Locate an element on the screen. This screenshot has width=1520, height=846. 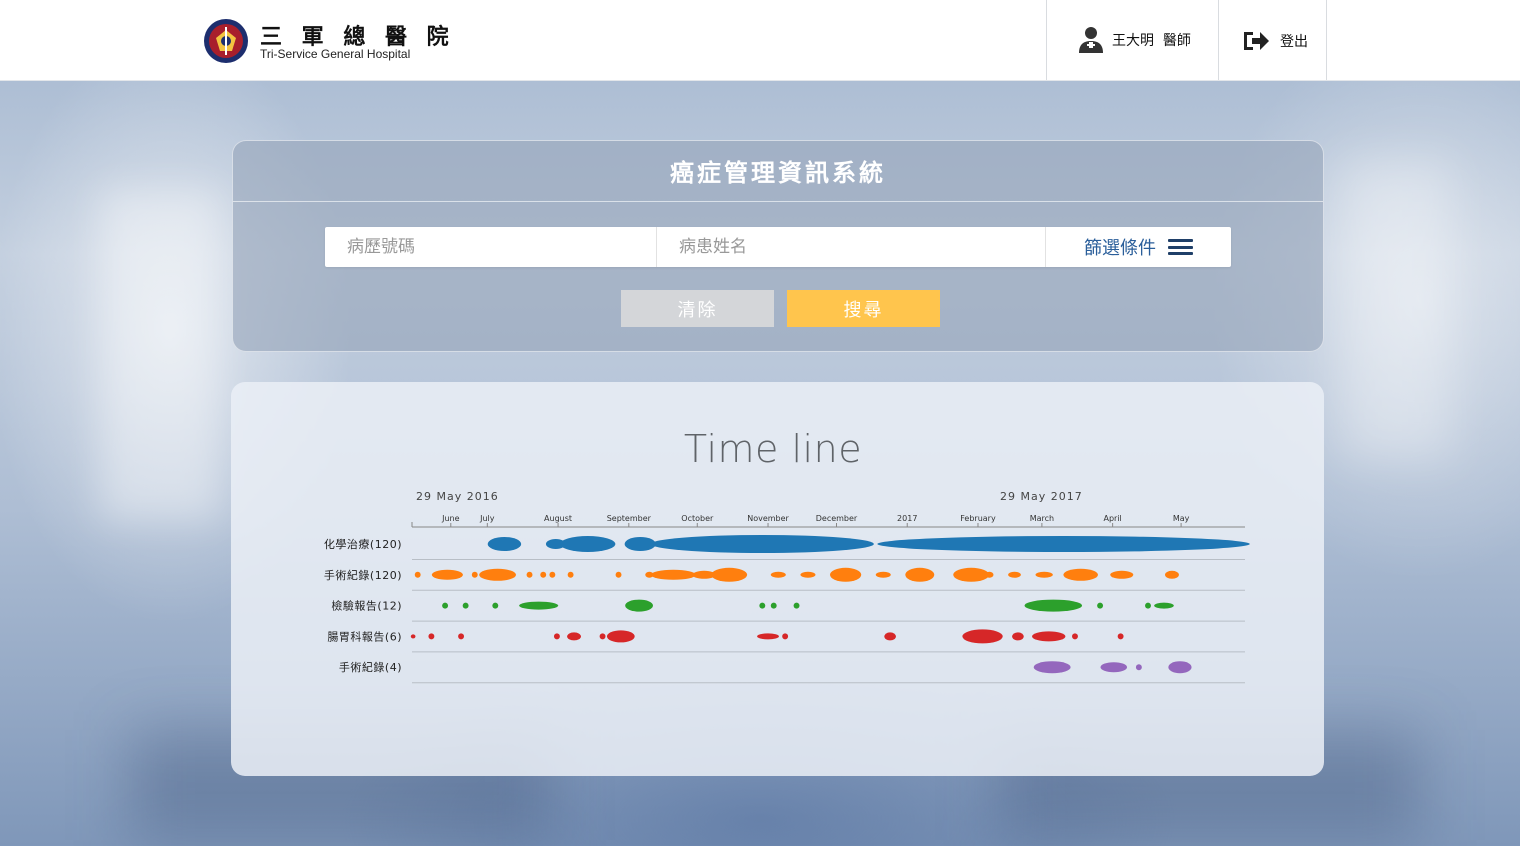
row-label: 手術紀錄(4) is located at coordinates (370, 667).